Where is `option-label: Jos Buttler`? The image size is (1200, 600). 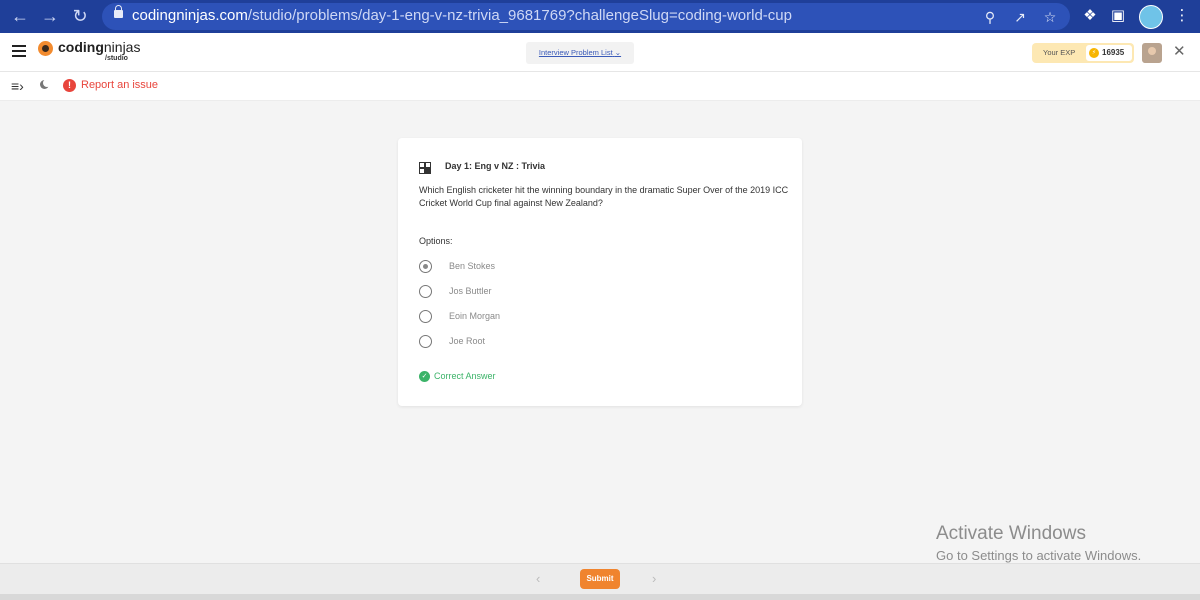
option-label: Jos Buttler is located at coordinates (470, 291).